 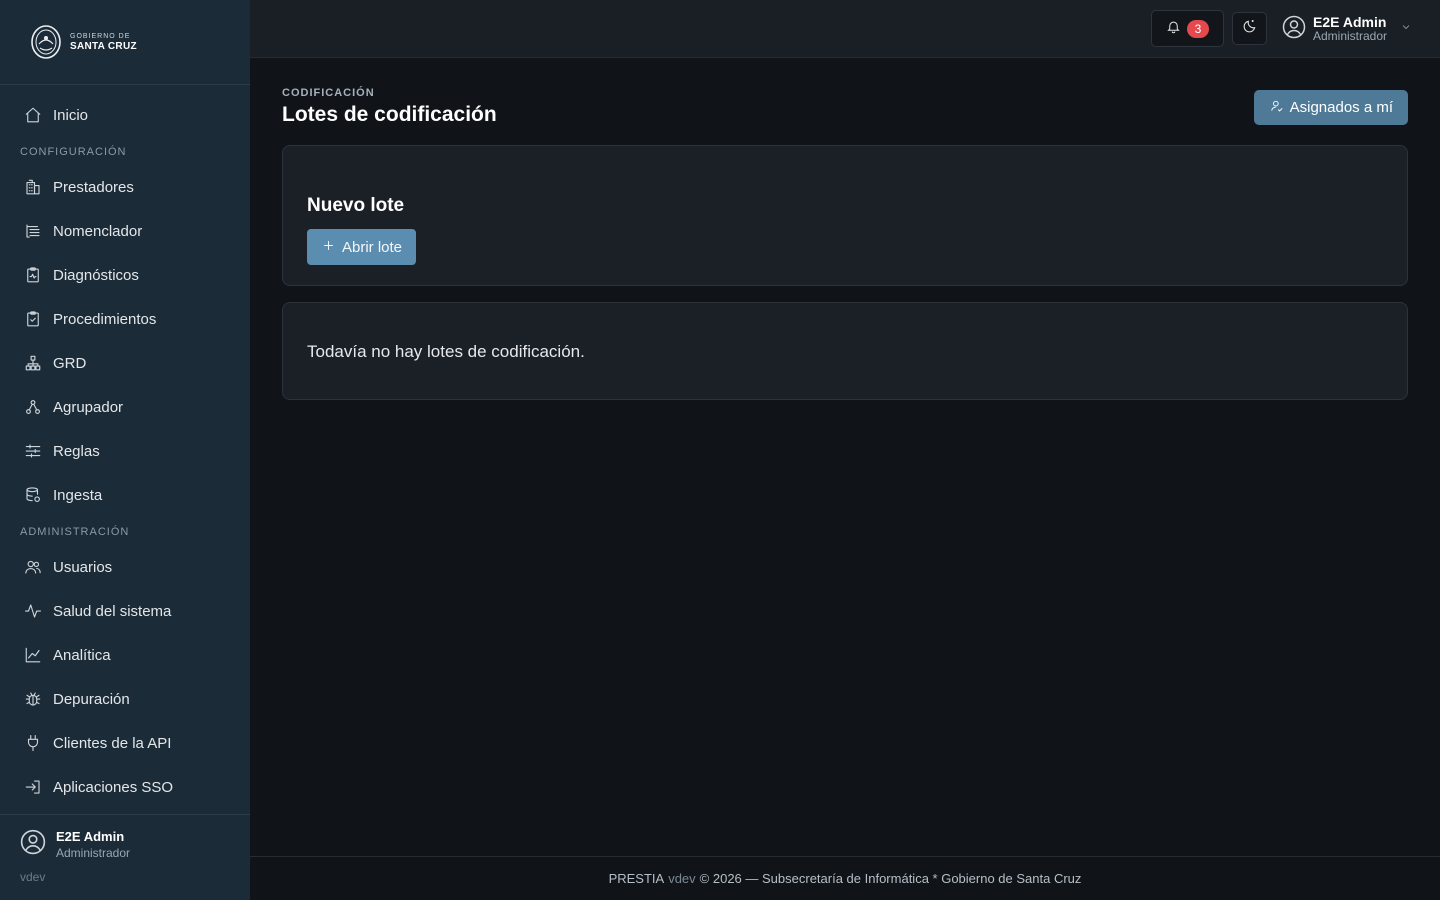 I want to click on sidebar-item-label: Analítica, so click(x=82, y=655).